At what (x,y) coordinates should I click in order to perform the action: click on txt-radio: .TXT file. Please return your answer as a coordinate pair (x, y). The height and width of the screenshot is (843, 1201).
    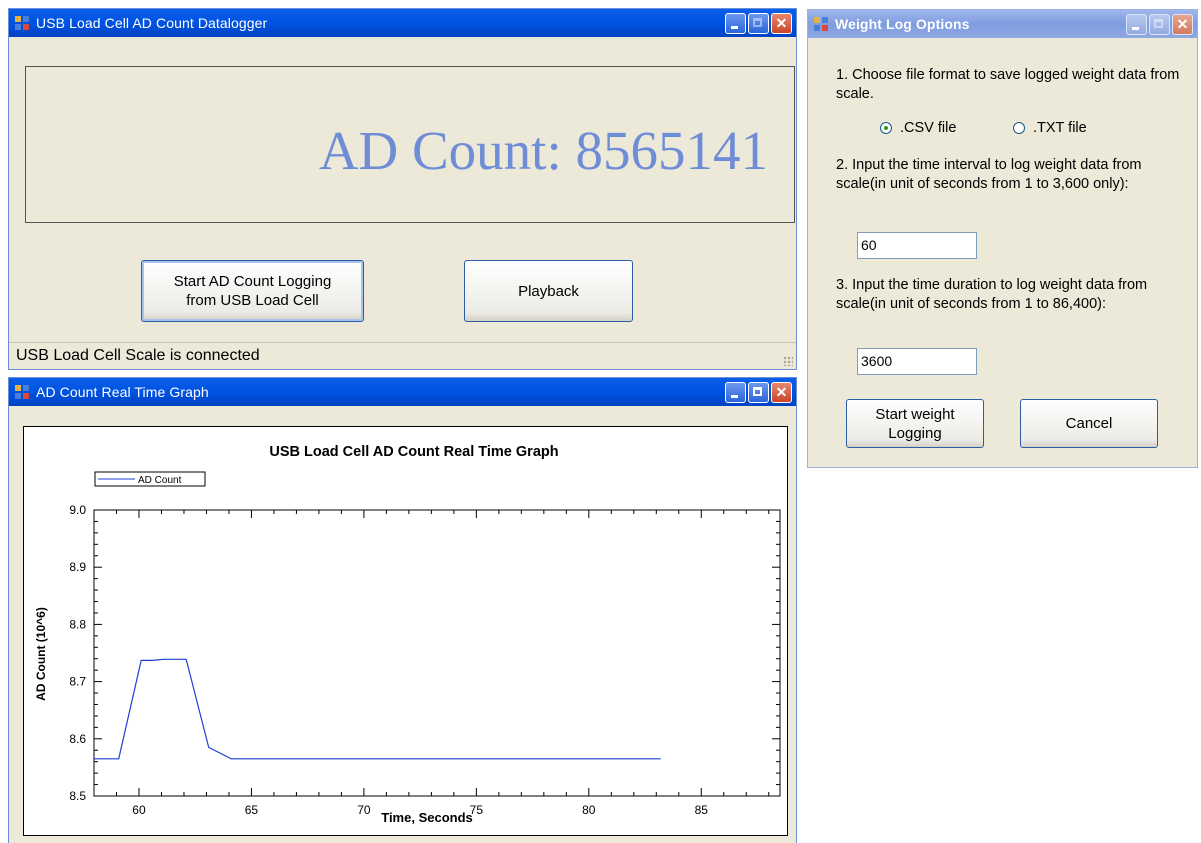
    Looking at the image, I should click on (1050, 128).